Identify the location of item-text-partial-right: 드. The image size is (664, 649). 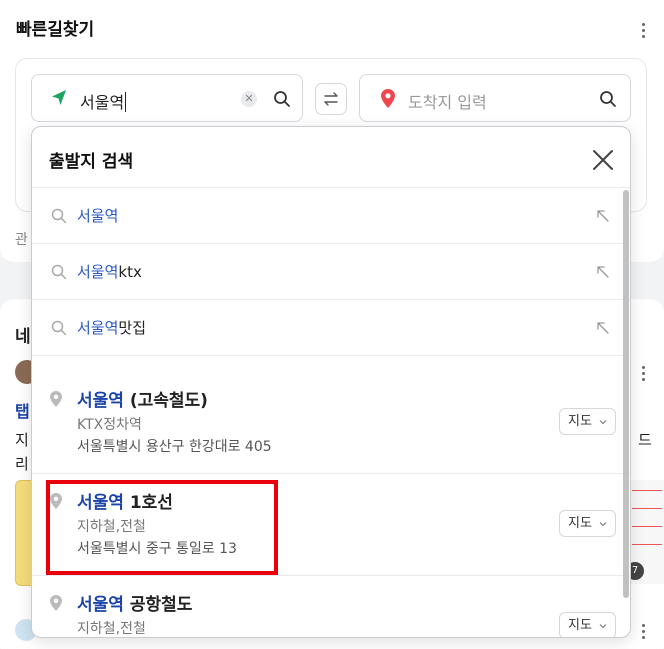
(645, 440).